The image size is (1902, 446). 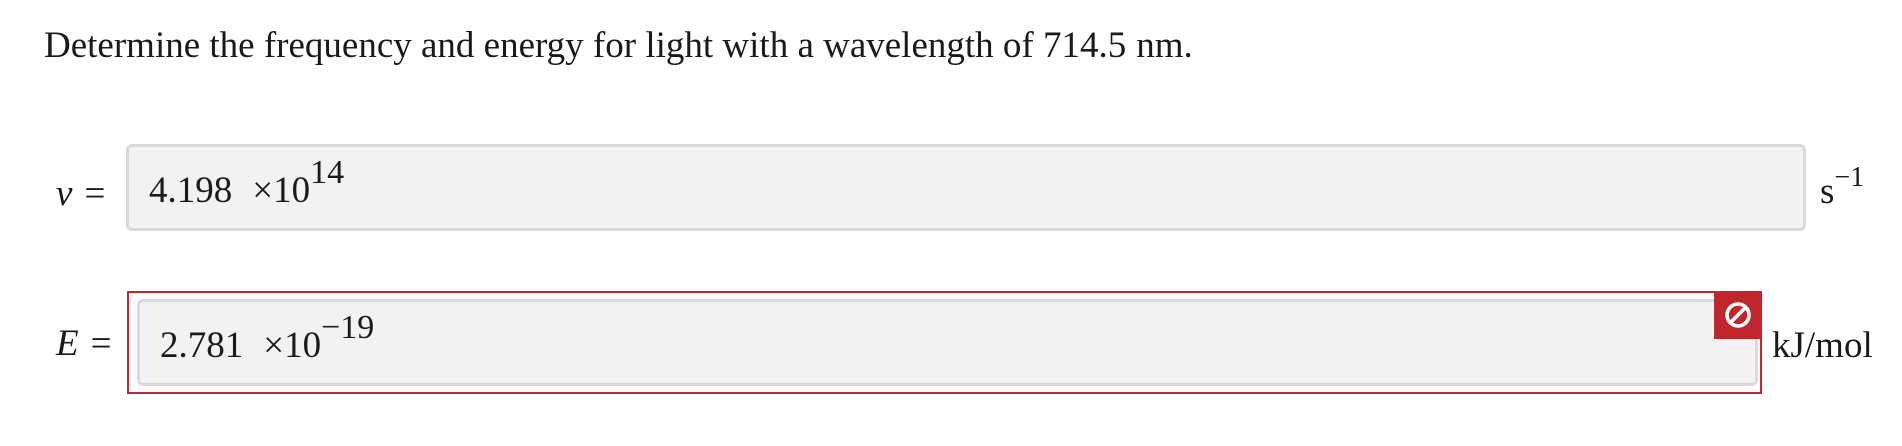 I want to click on energy-answer-value: 2.781 ×10−19, so click(x=267, y=339).